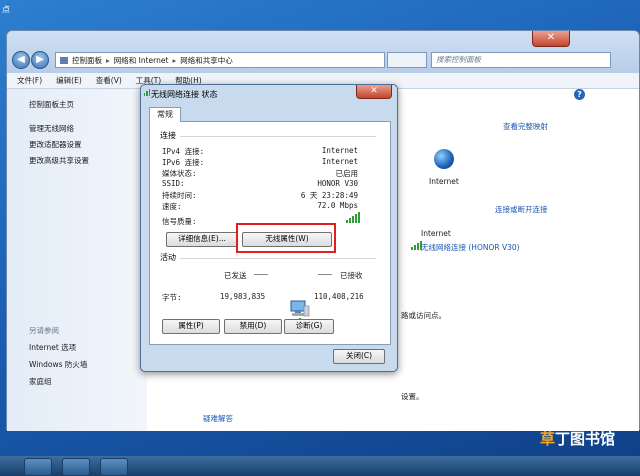 This screenshot has width=640, height=476. I want to click on sidebar-adapter-settings: 更改适配器设置, so click(55, 144).